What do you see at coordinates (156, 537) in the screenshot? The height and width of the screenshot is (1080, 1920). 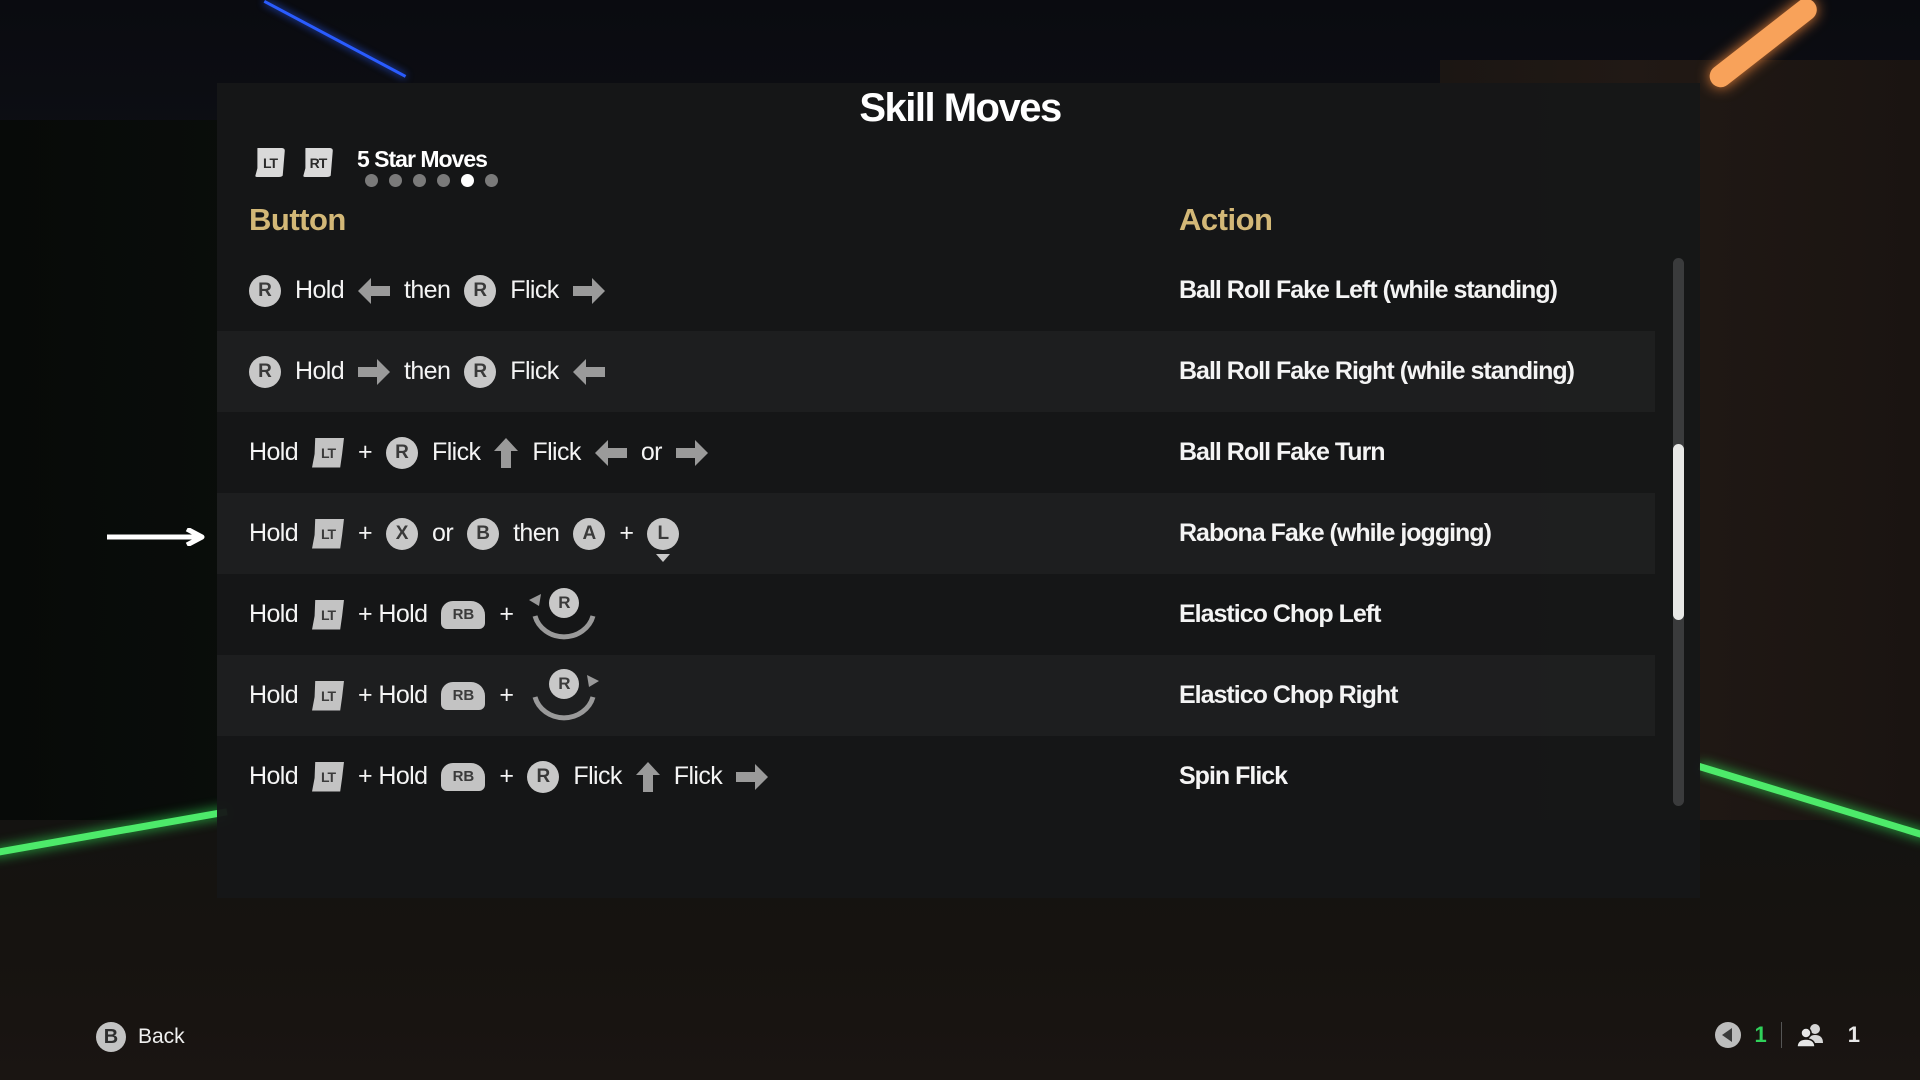 I see `selection-pointer-arrow-icon` at bounding box center [156, 537].